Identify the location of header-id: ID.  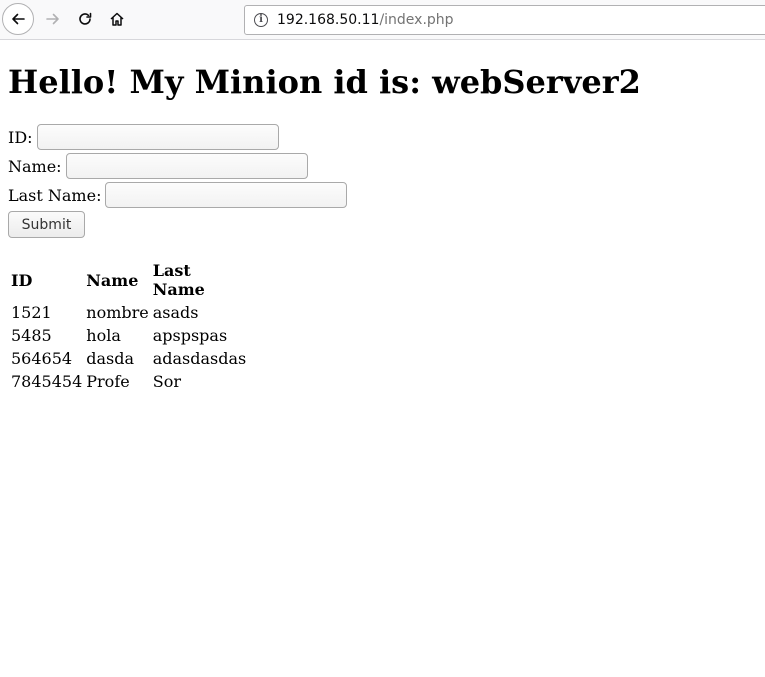
(22, 280).